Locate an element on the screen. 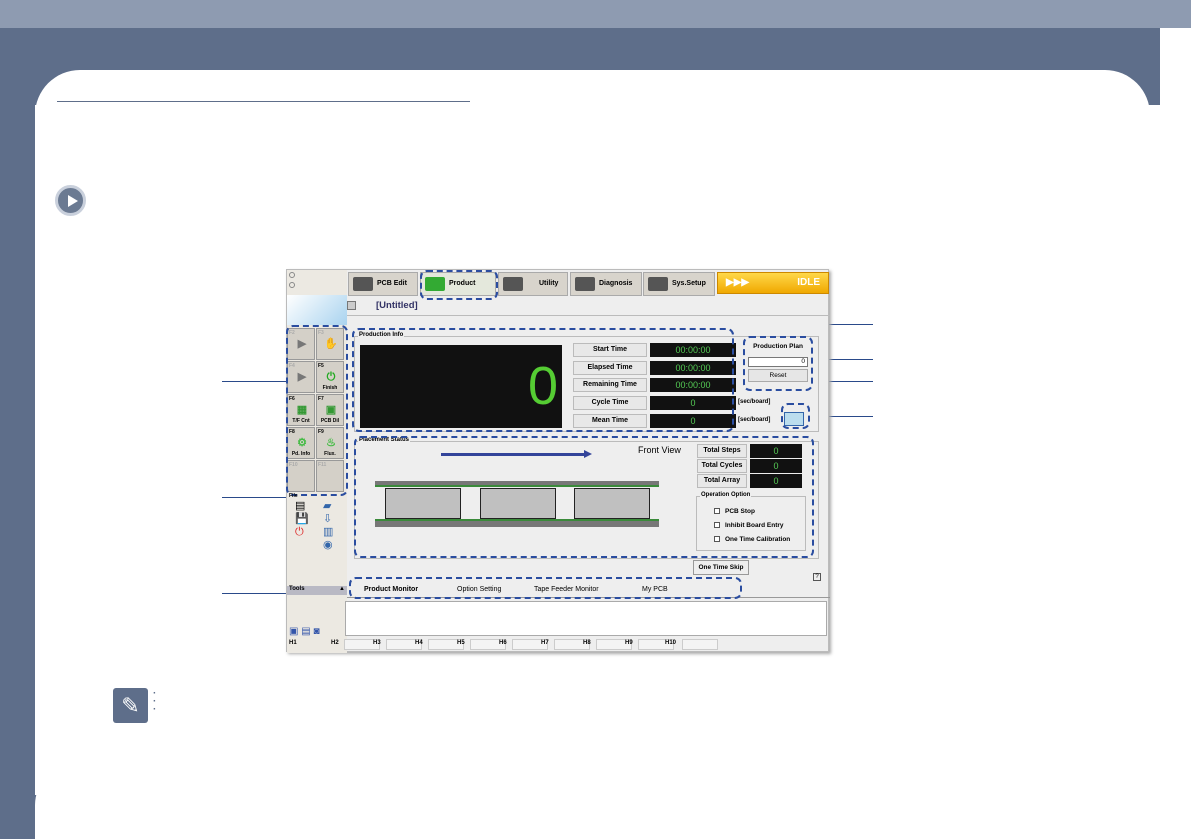 The width and height of the screenshot is (1191, 839). one-time-calibration-checkbox: One Time Calibration is located at coordinates (752, 539).